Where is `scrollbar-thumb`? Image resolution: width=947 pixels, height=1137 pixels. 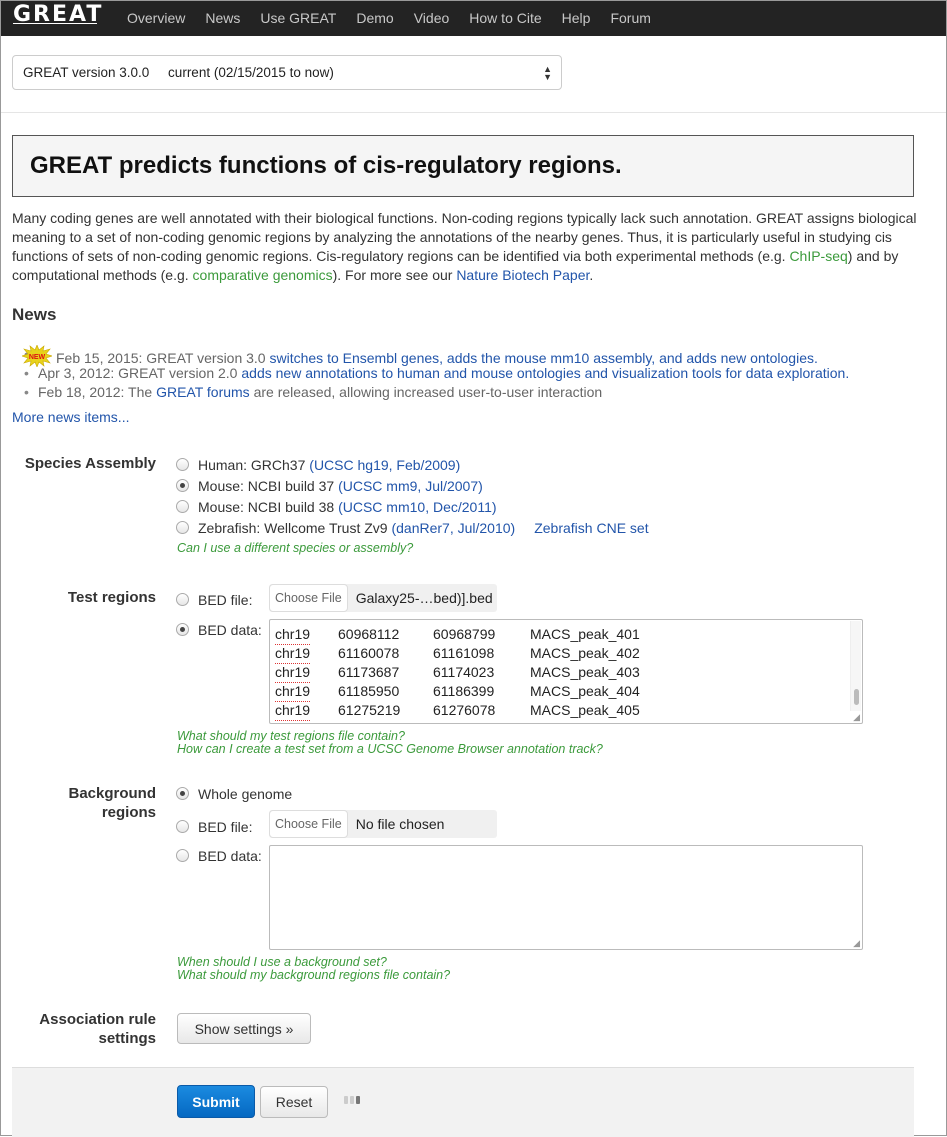 scrollbar-thumb is located at coordinates (856, 697).